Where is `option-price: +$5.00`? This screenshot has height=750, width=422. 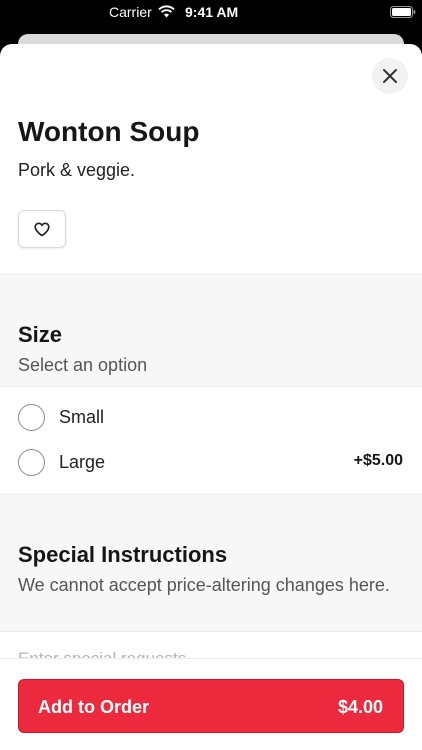 option-price: +$5.00 is located at coordinates (378, 460).